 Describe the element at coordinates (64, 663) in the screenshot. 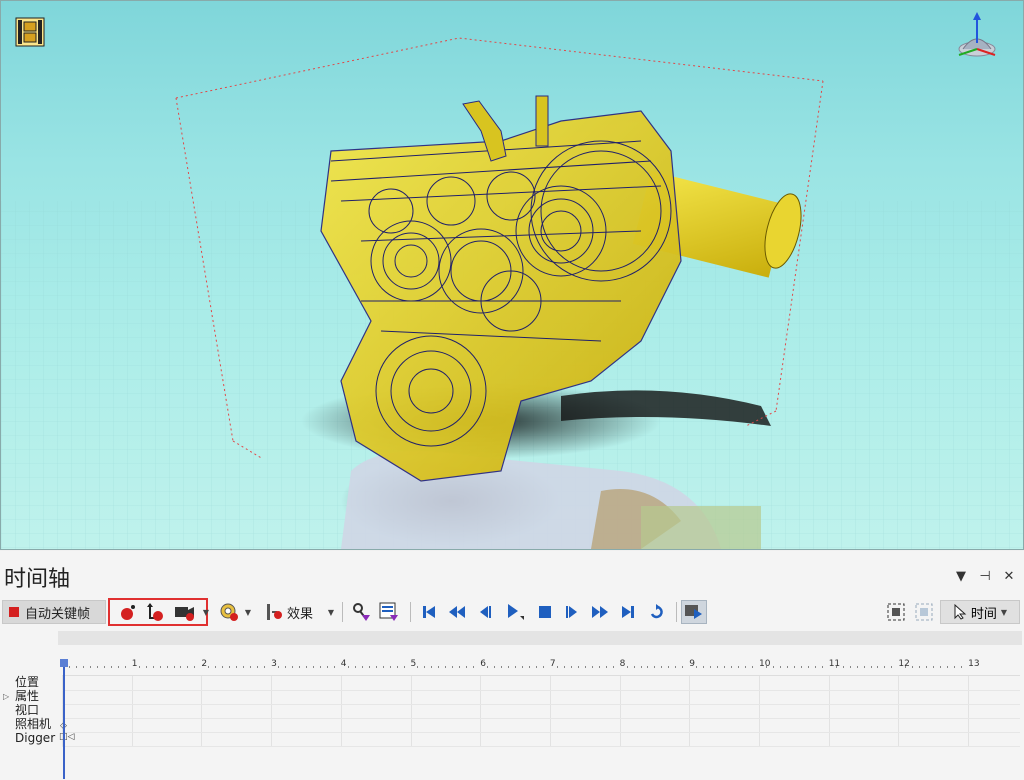

I see `playhead-handle` at that location.